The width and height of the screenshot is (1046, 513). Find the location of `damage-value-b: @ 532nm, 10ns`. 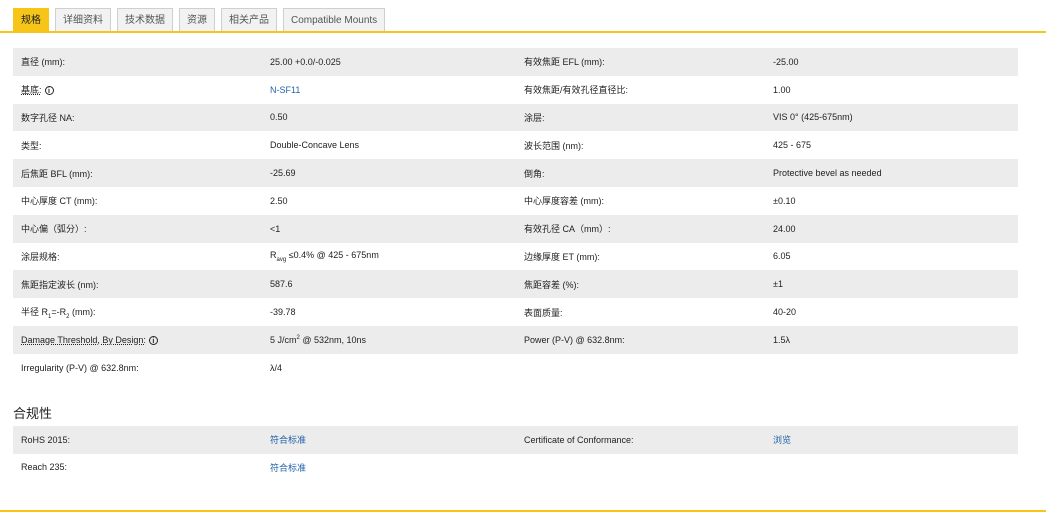

damage-value-b: @ 532nm, 10ns is located at coordinates (333, 339).